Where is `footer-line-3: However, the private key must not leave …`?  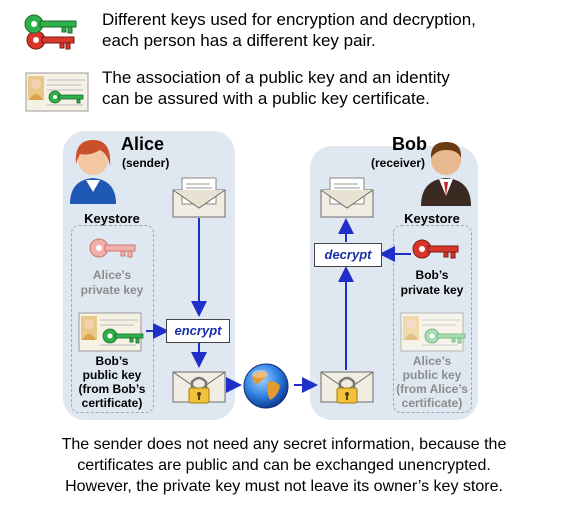 footer-line-3: However, the private key must not leave … is located at coordinates (284, 486).